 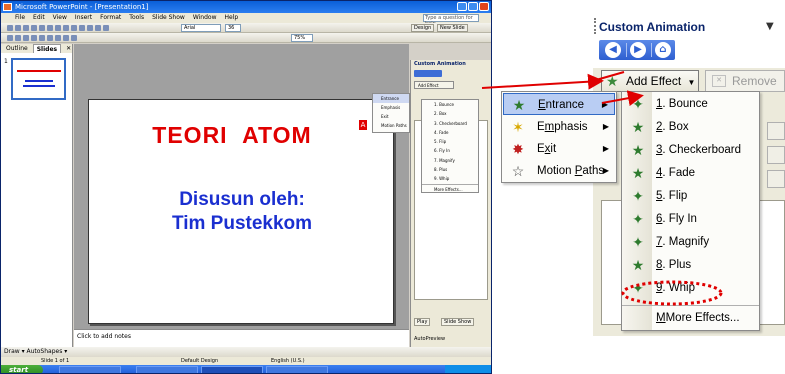 What do you see at coordinates (690, 104) in the screenshot?
I see `effect-bounce: ✦ 1. Bounce` at bounding box center [690, 104].